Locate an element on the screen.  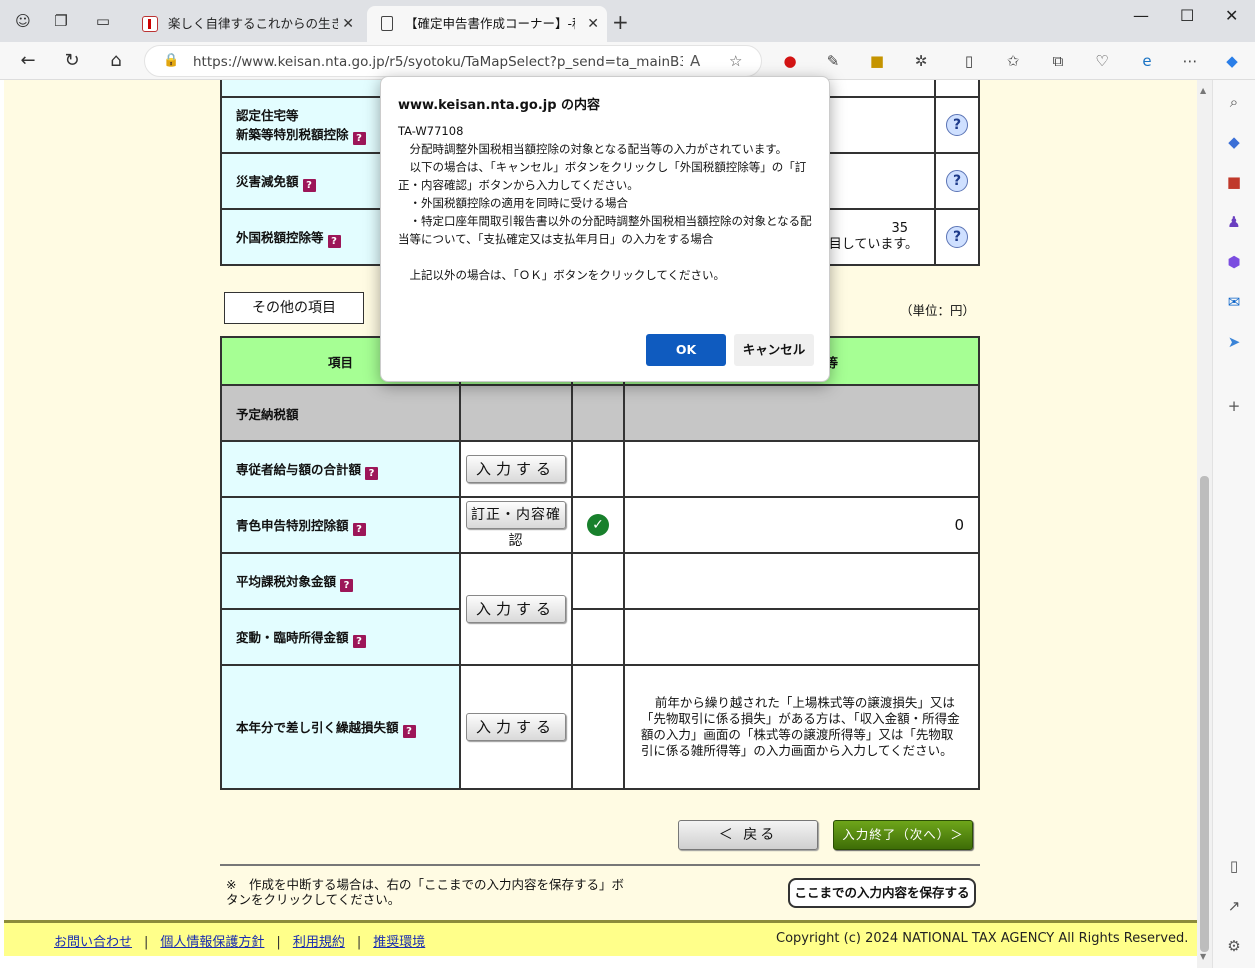
blue-return-deduction-value: 0 is located at coordinates (801, 525).